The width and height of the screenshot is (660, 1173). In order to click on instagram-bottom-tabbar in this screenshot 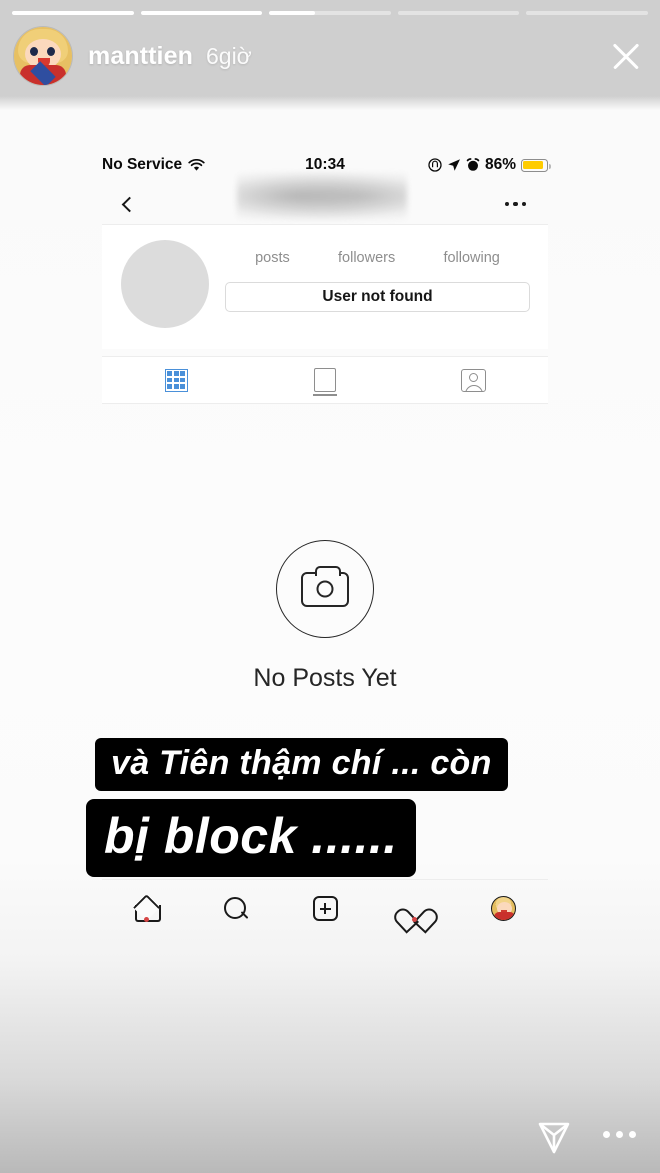, I will do `click(325, 908)`.